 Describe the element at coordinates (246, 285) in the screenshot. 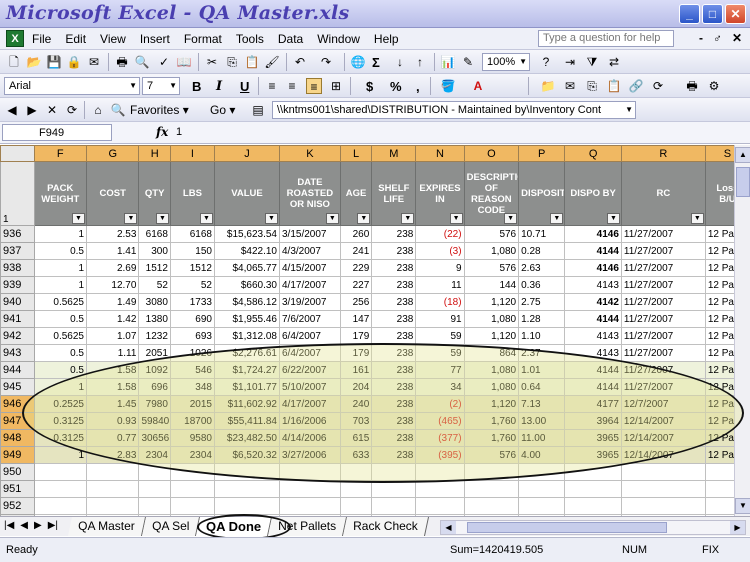

I see `cell: $660.30` at that location.